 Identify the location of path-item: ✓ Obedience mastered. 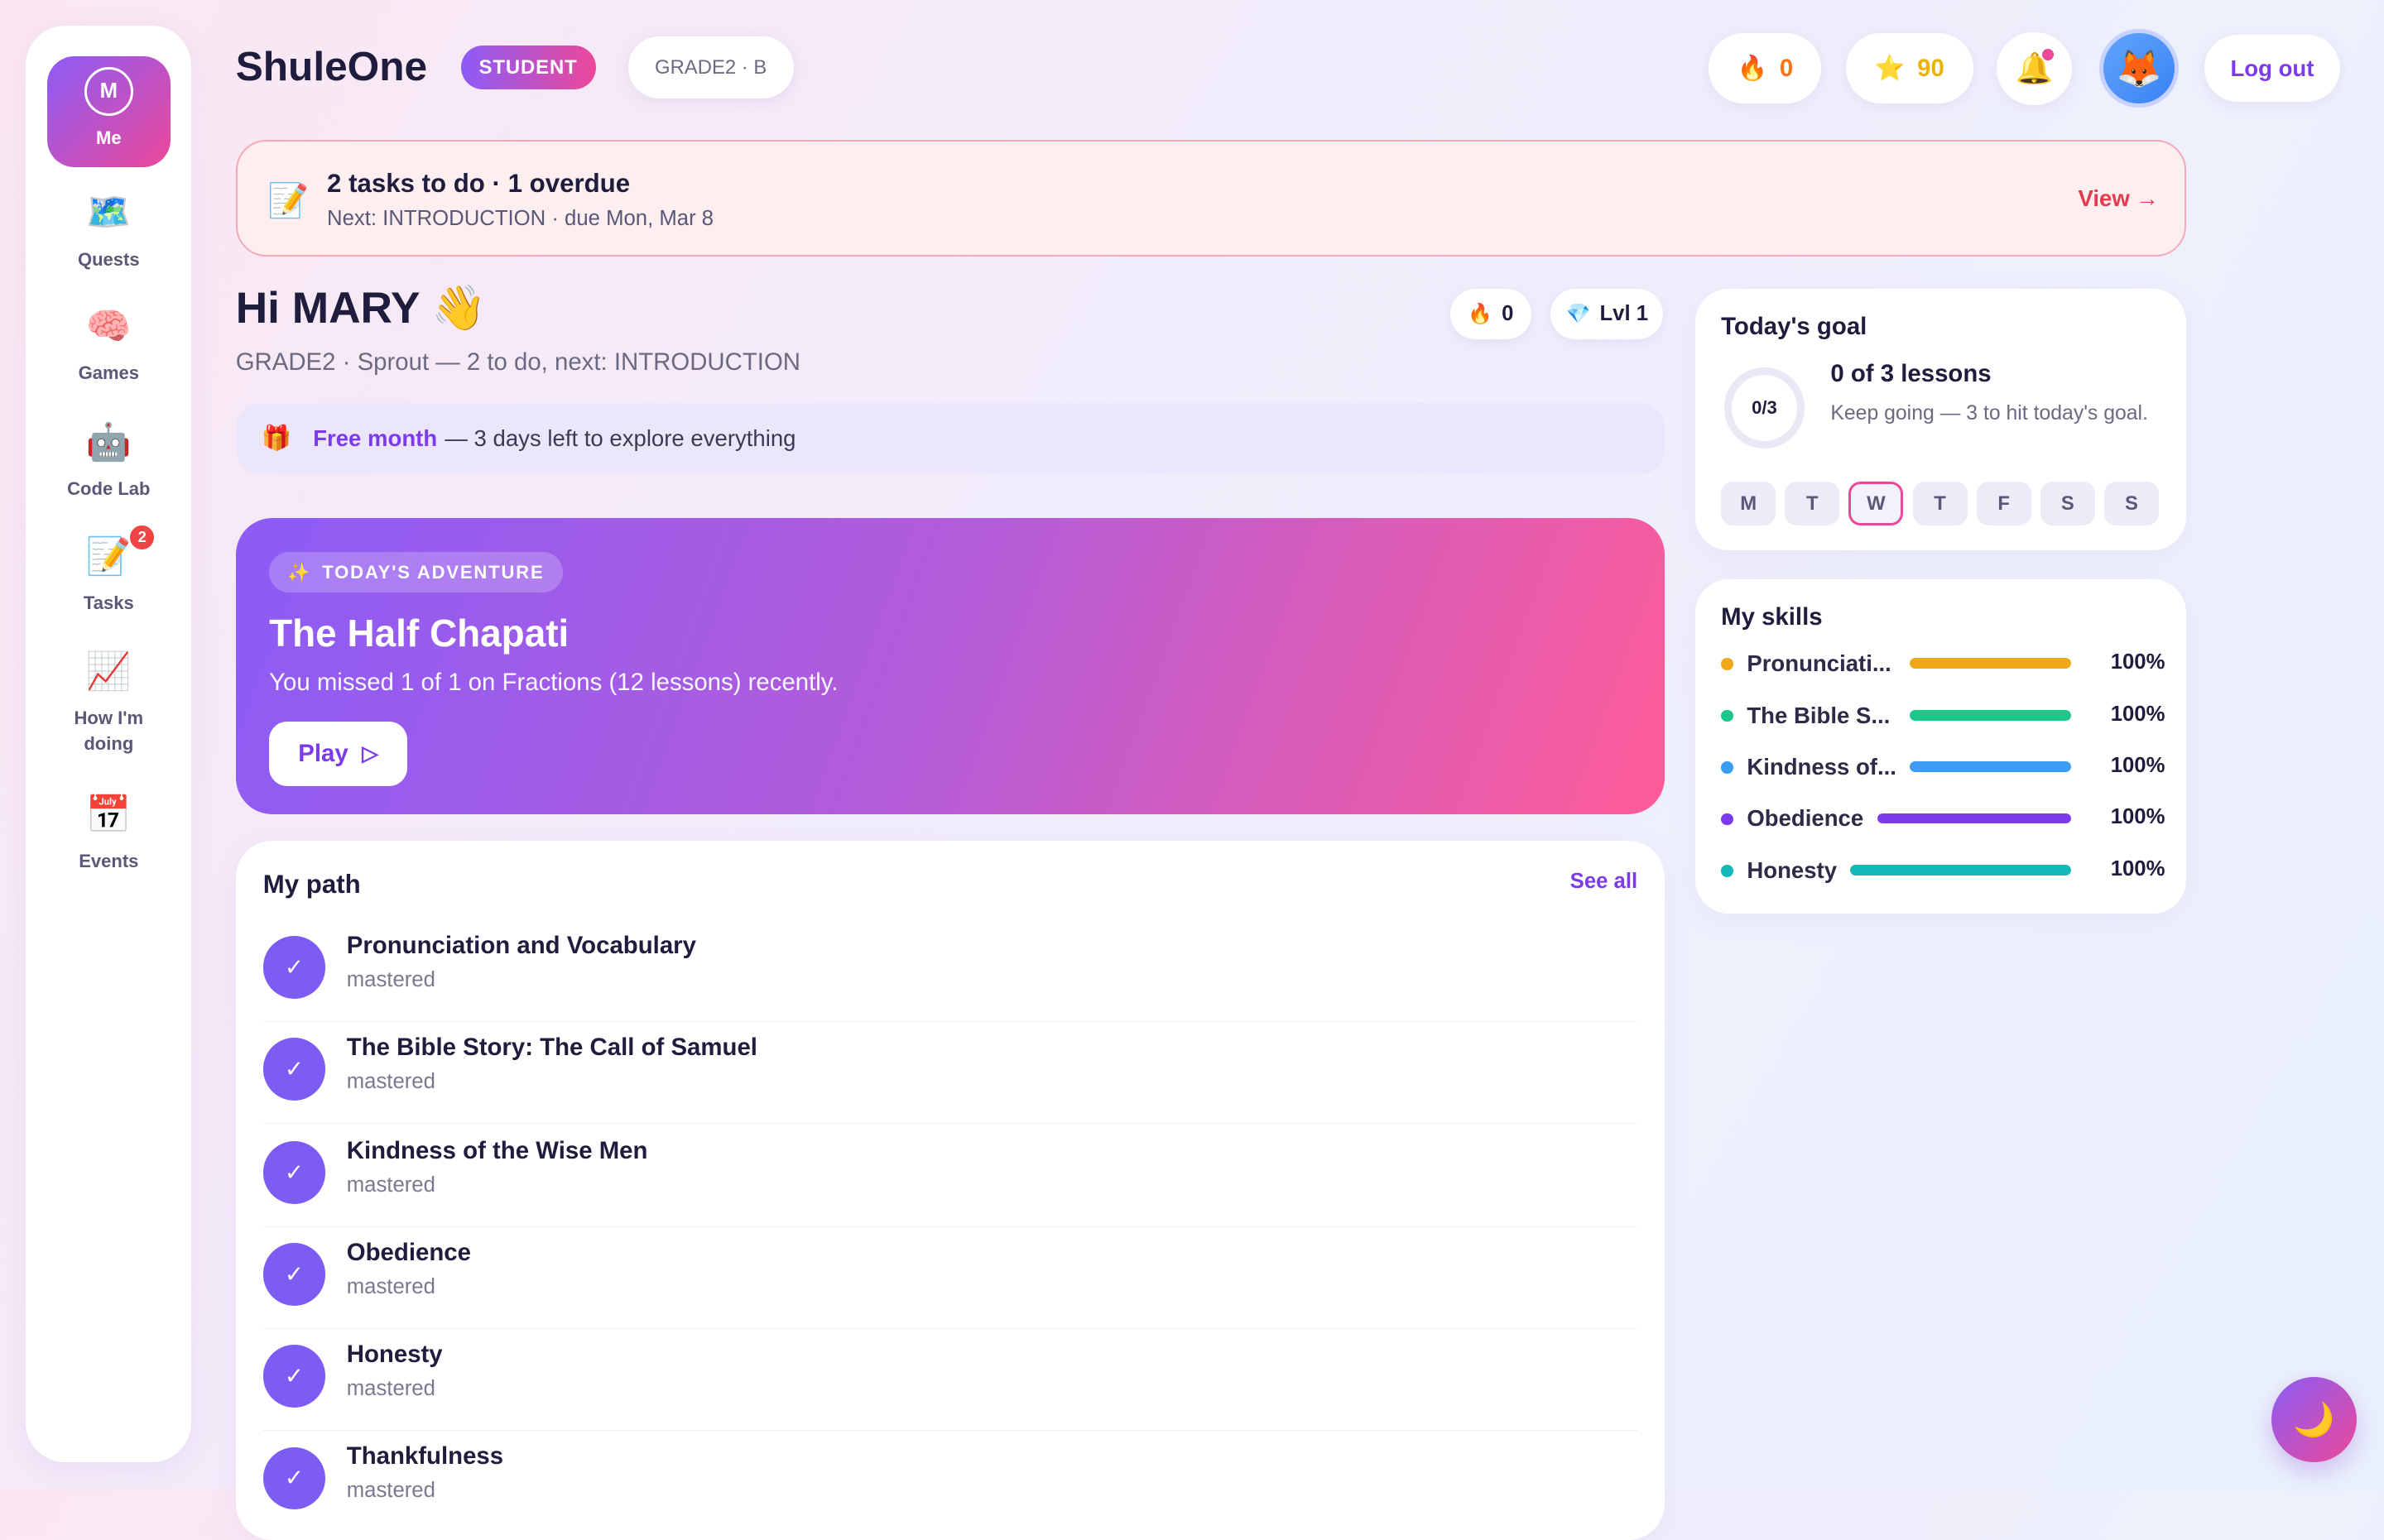
(950, 1278).